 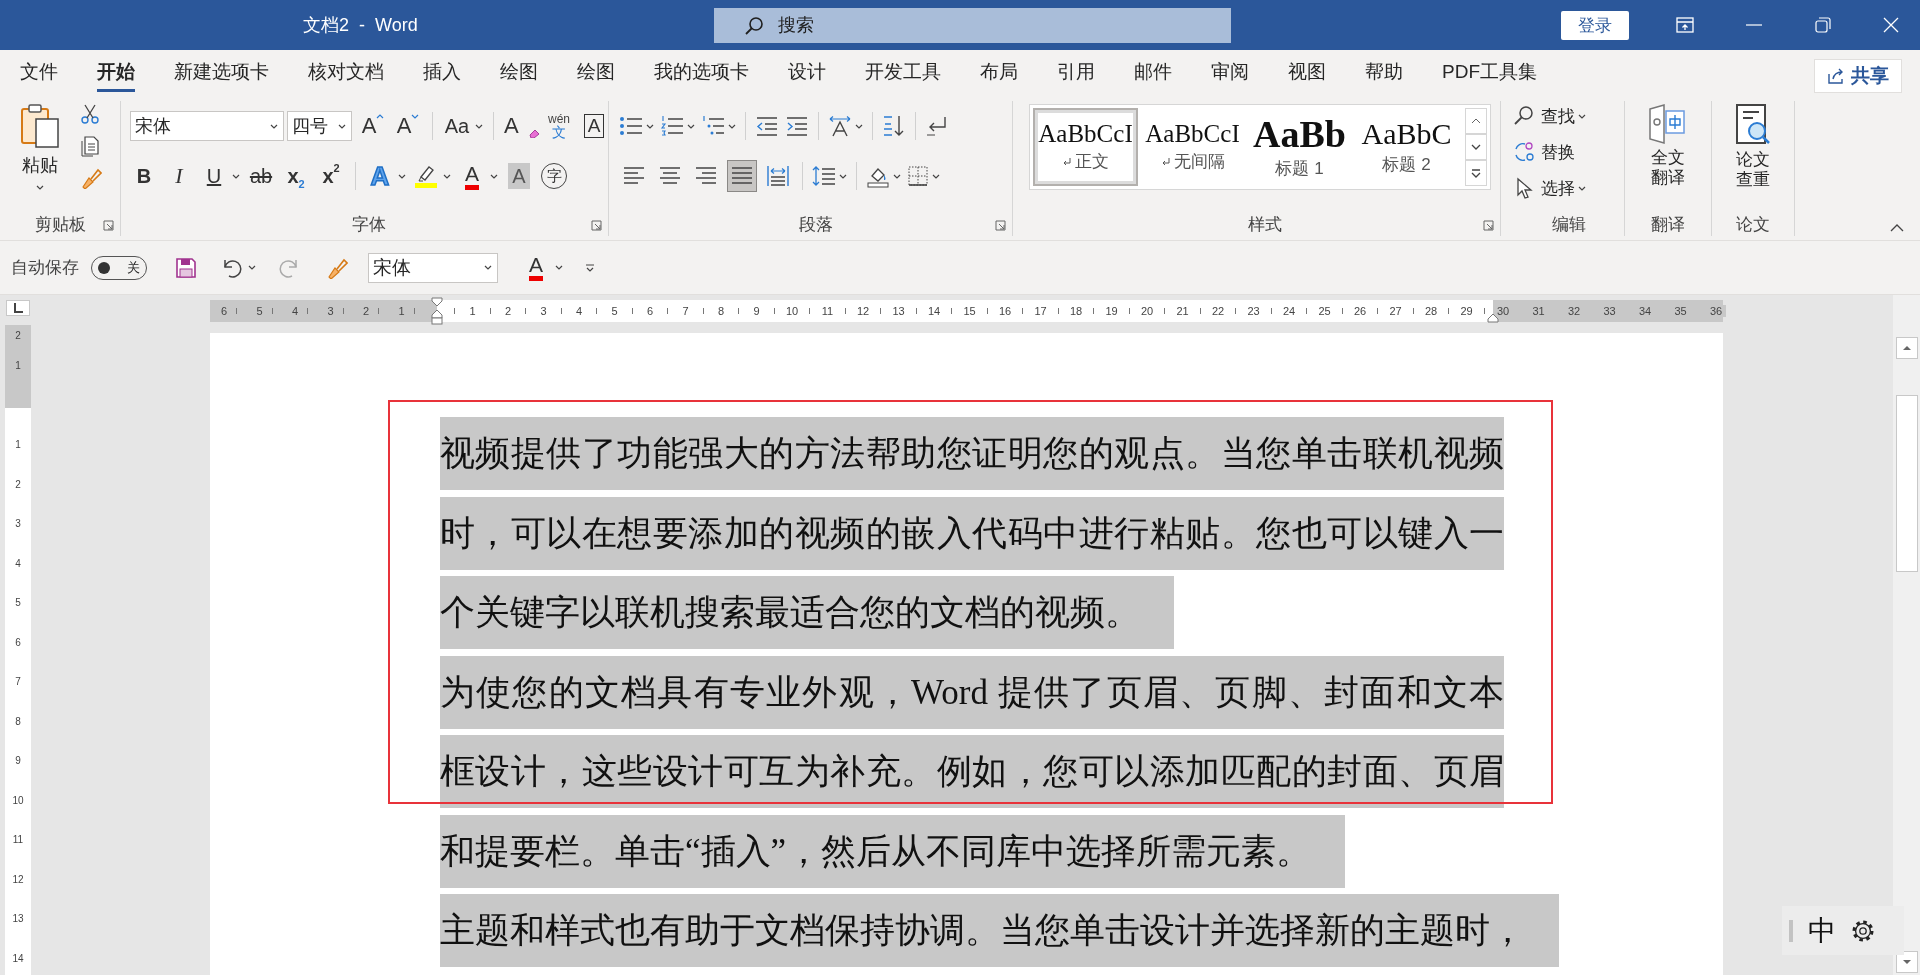 I want to click on full-text-translate-button: 全文翻译, so click(x=1668, y=156).